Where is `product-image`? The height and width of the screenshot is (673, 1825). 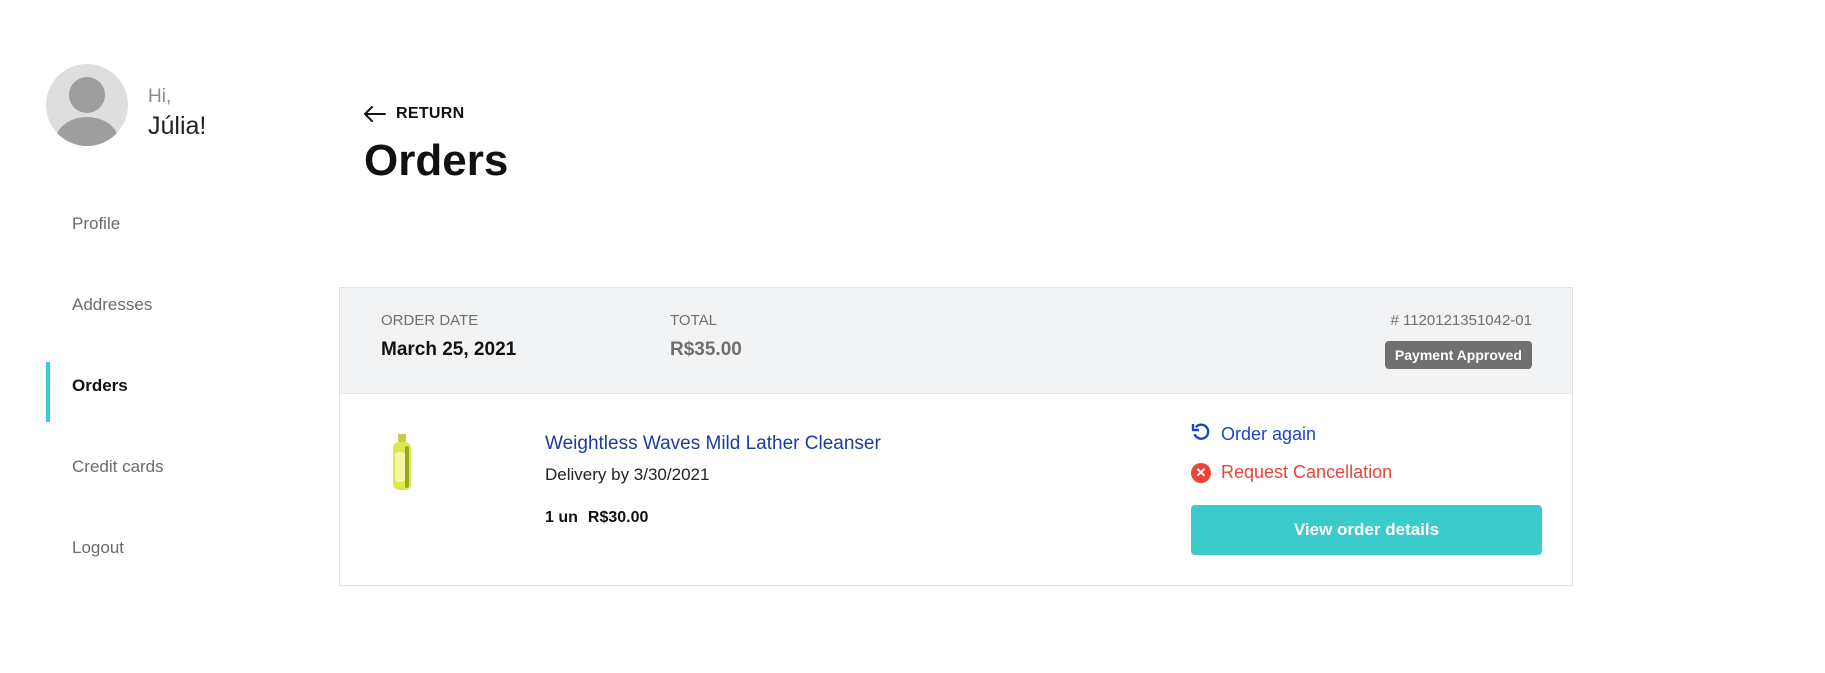 product-image is located at coordinates (402, 463).